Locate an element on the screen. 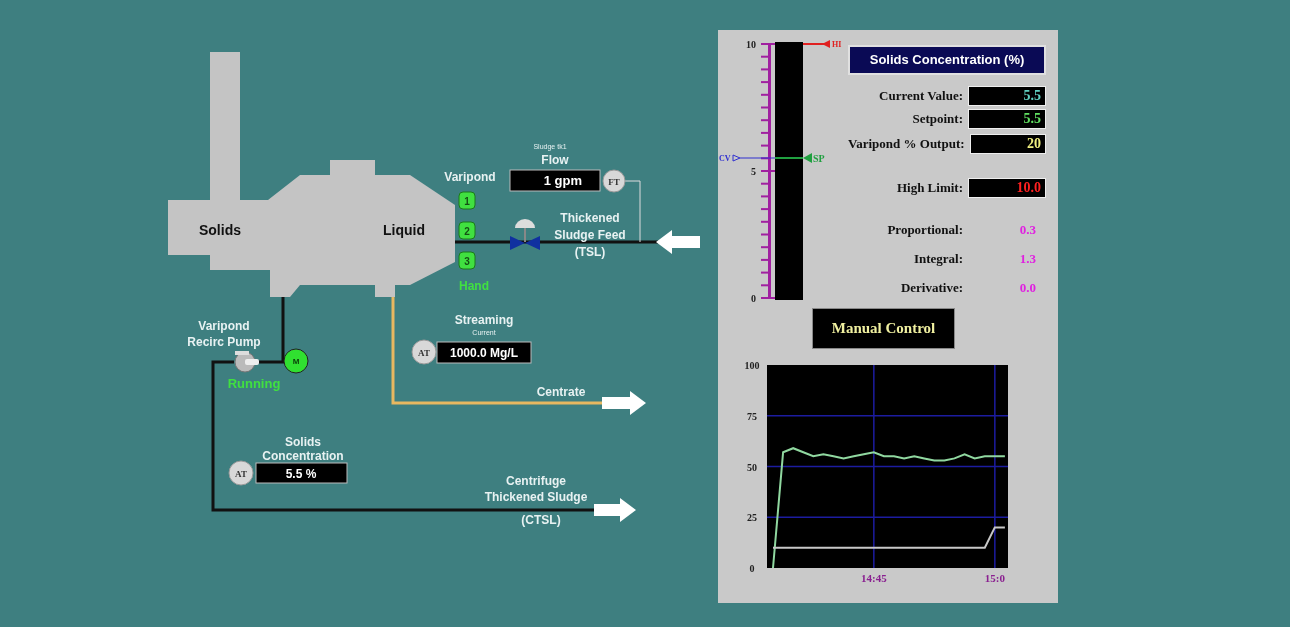  axis-label: 100 is located at coordinates (752, 365).